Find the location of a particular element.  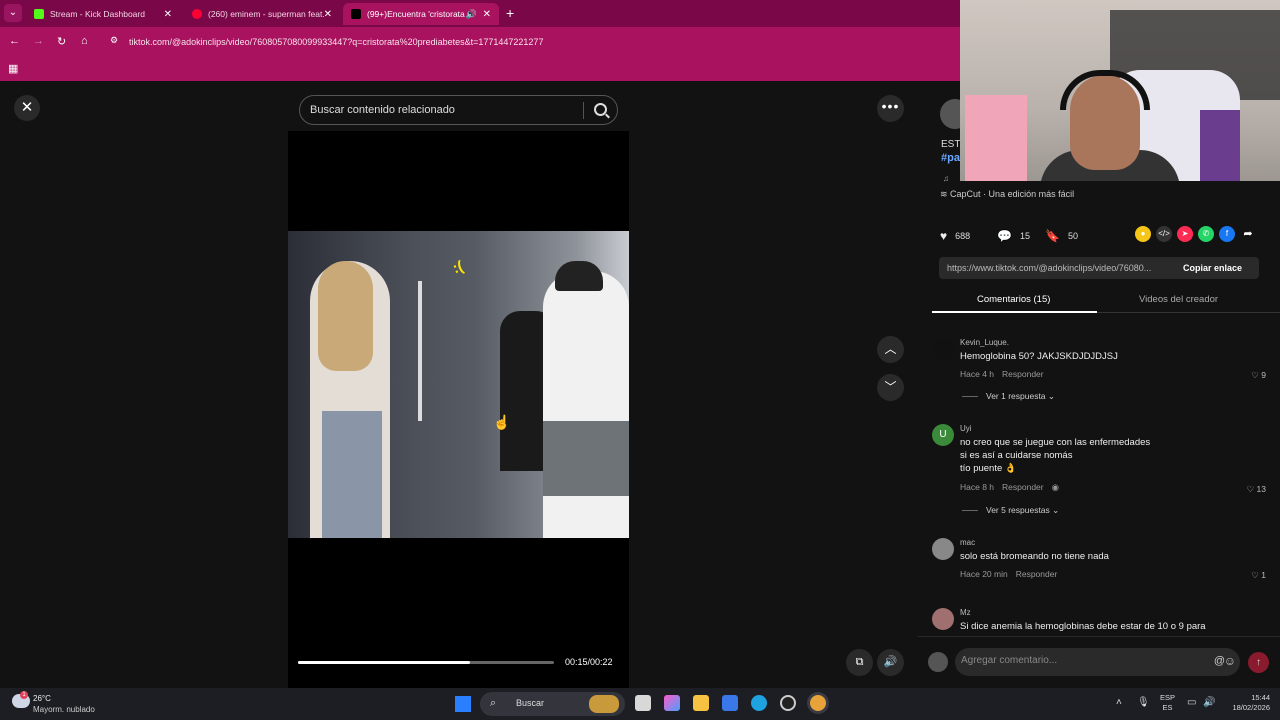

weather-temp: 26°C is located at coordinates (42, 698).